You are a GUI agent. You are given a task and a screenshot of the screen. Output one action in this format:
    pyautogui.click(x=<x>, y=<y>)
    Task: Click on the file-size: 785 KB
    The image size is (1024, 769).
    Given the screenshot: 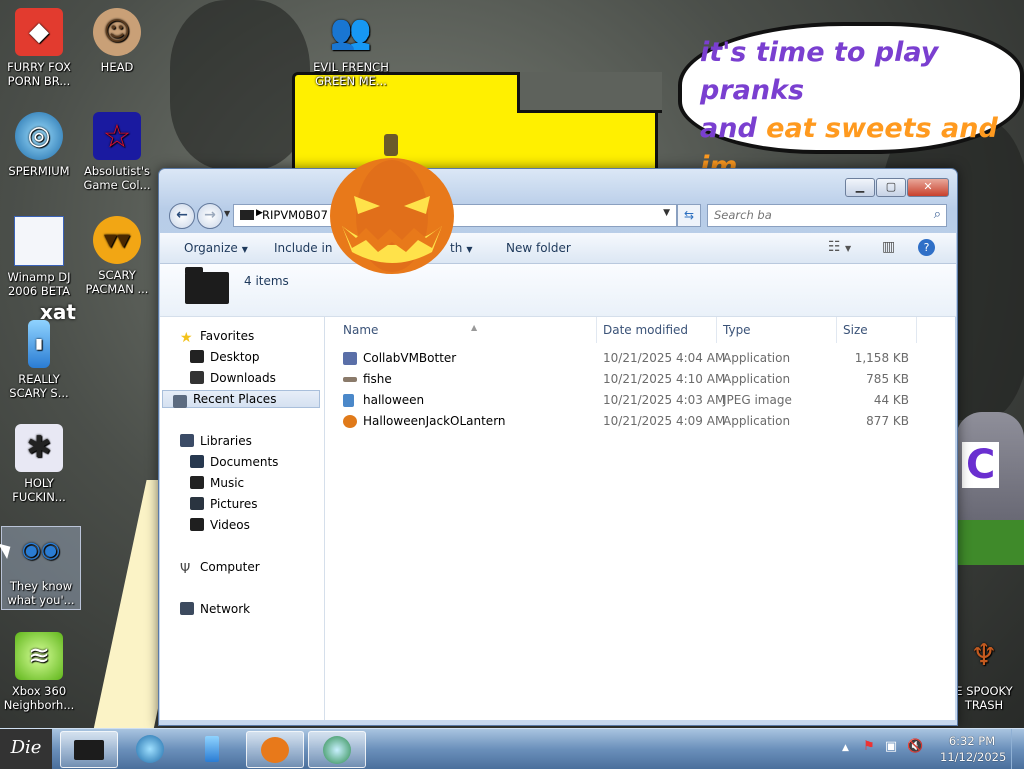 What is the action you would take?
    pyautogui.click(x=887, y=379)
    